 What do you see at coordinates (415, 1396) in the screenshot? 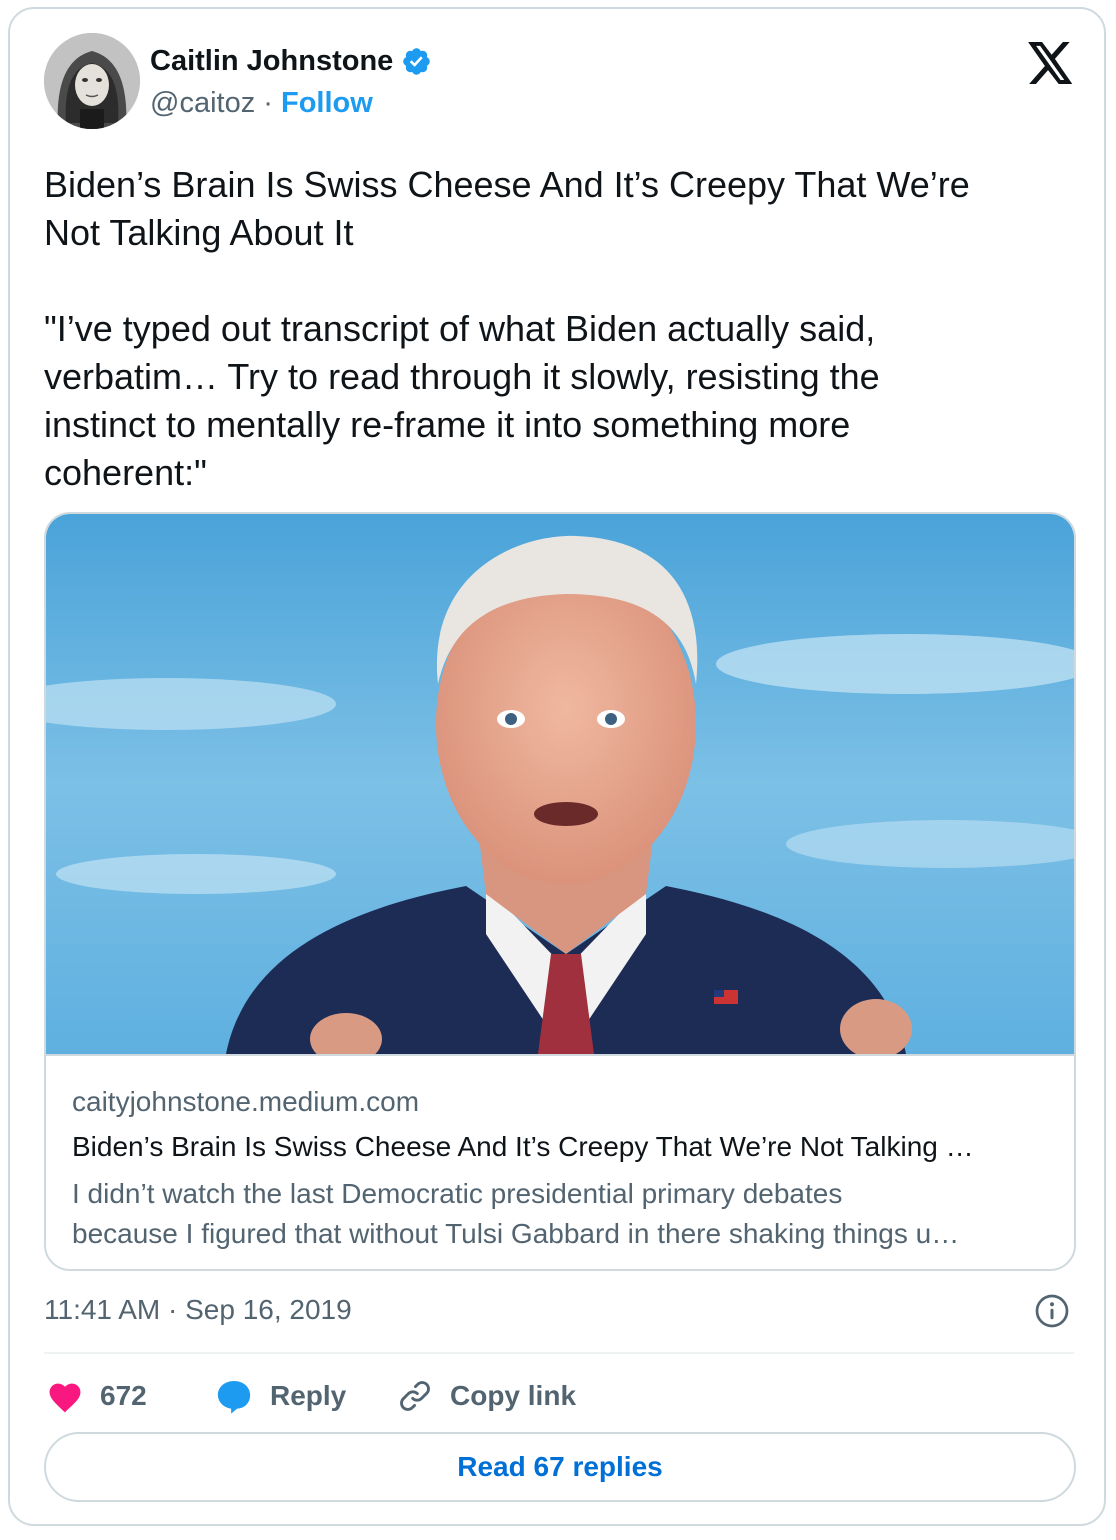
I see `link-icon` at bounding box center [415, 1396].